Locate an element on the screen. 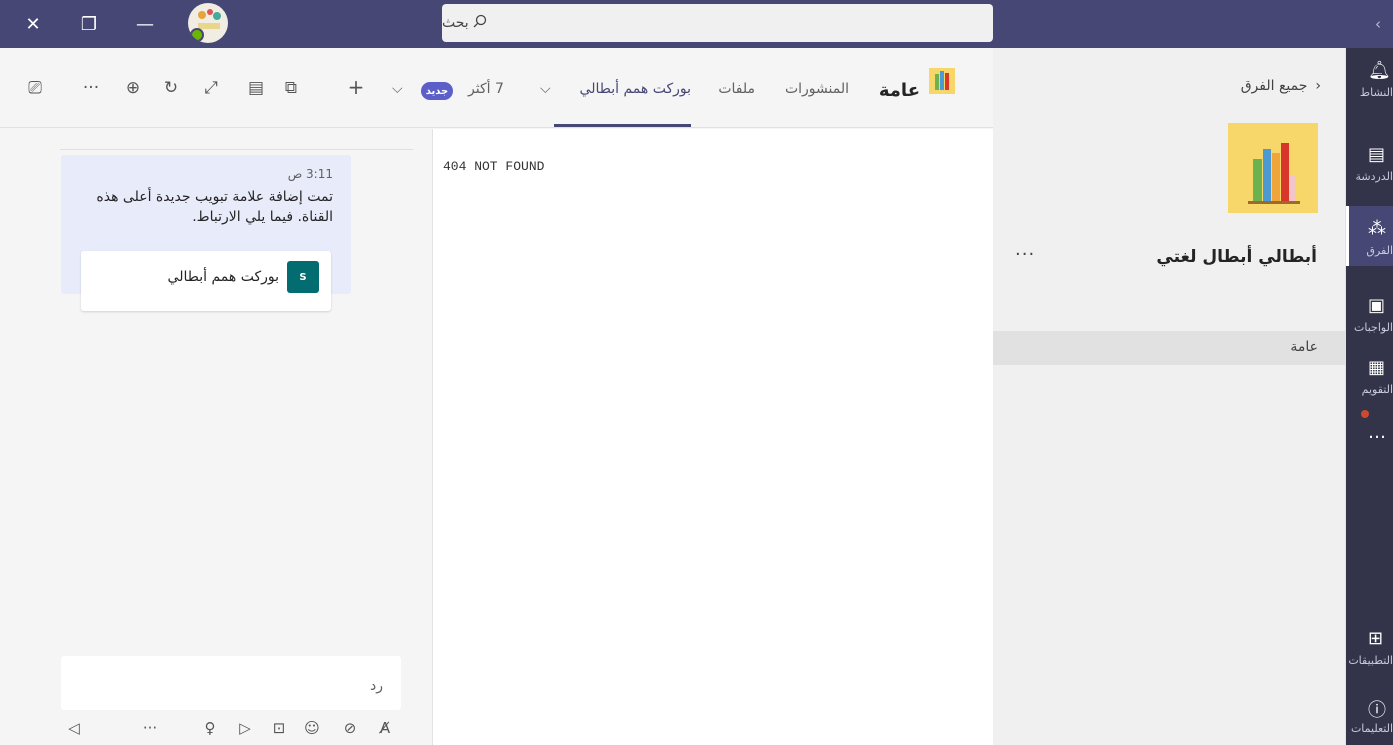 This screenshot has height=745, width=1393. tab-active: بوركت همم أبطالي is located at coordinates (635, 89).